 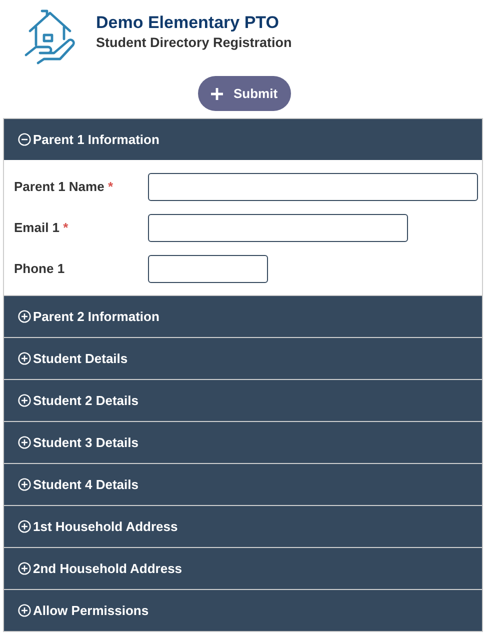 I want to click on section-header: Allow Permissions, so click(x=243, y=610).